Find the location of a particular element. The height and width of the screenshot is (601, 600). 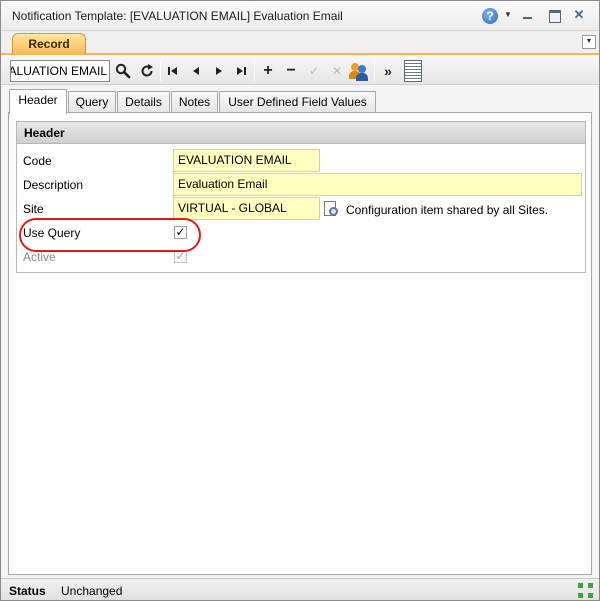

status-bar: Status Unchanged is located at coordinates (300, 589).